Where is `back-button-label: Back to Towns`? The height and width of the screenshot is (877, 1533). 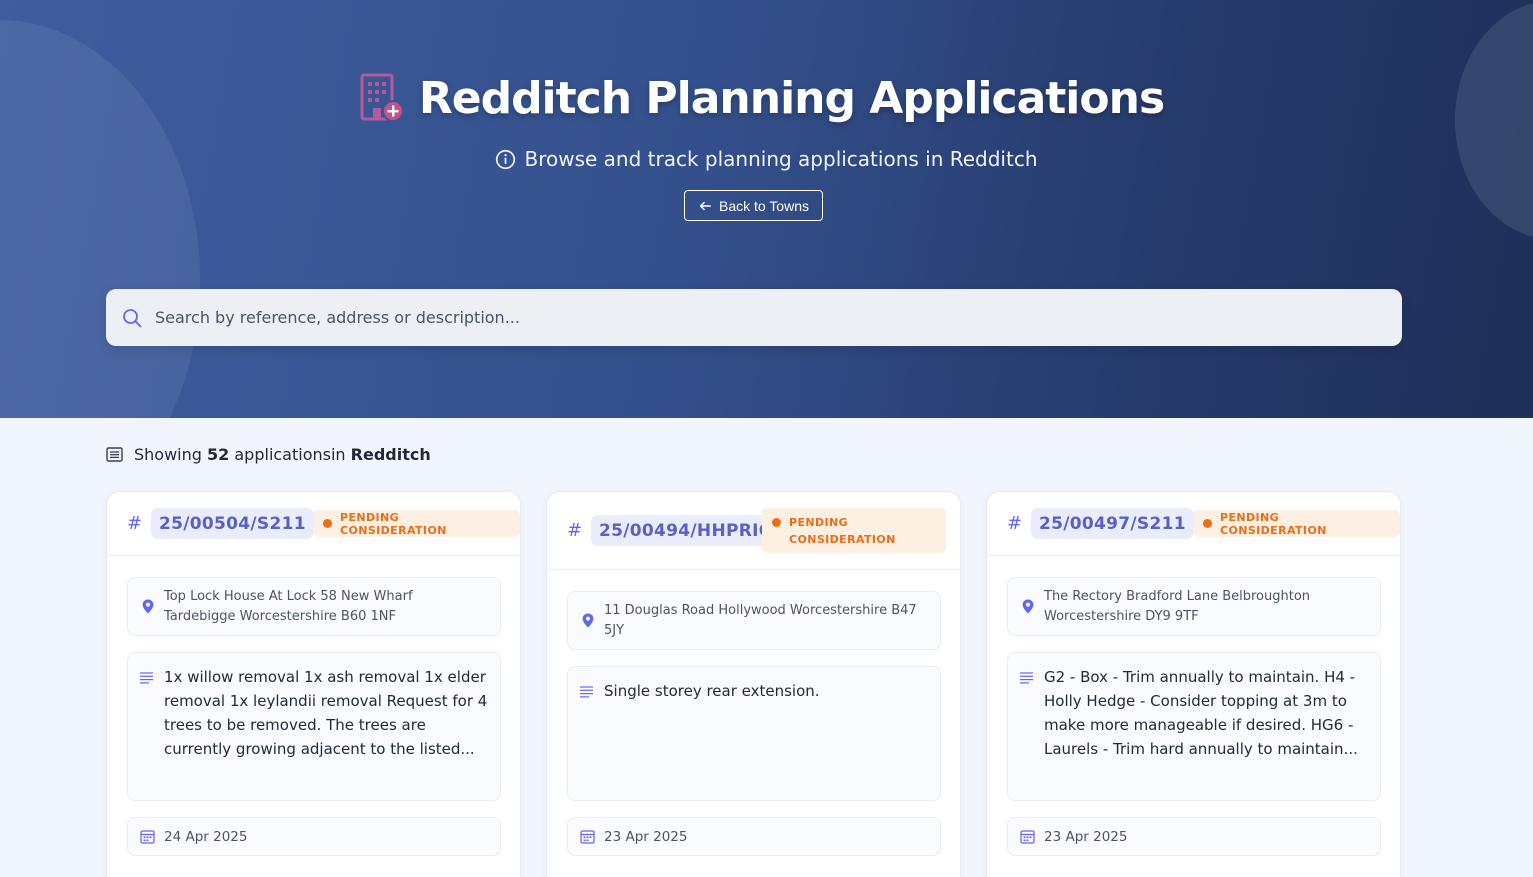
back-button-label: Back to Towns is located at coordinates (763, 205).